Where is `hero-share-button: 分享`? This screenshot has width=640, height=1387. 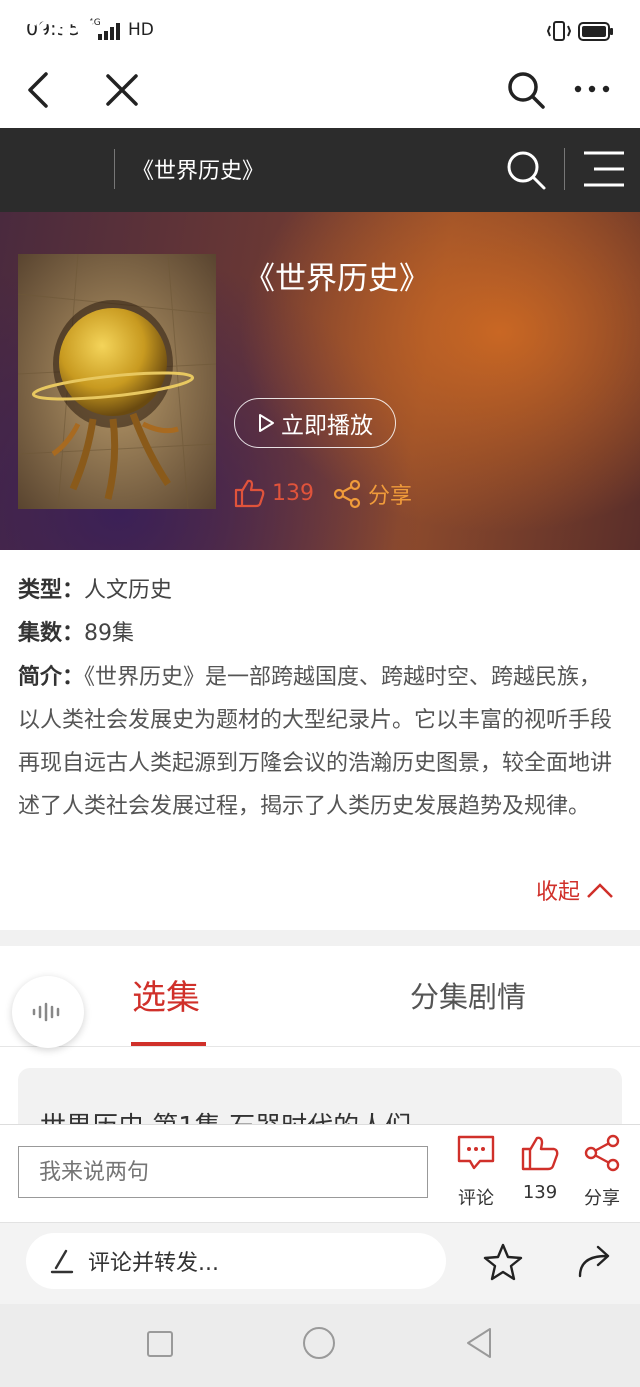 hero-share-button: 分享 is located at coordinates (372, 494).